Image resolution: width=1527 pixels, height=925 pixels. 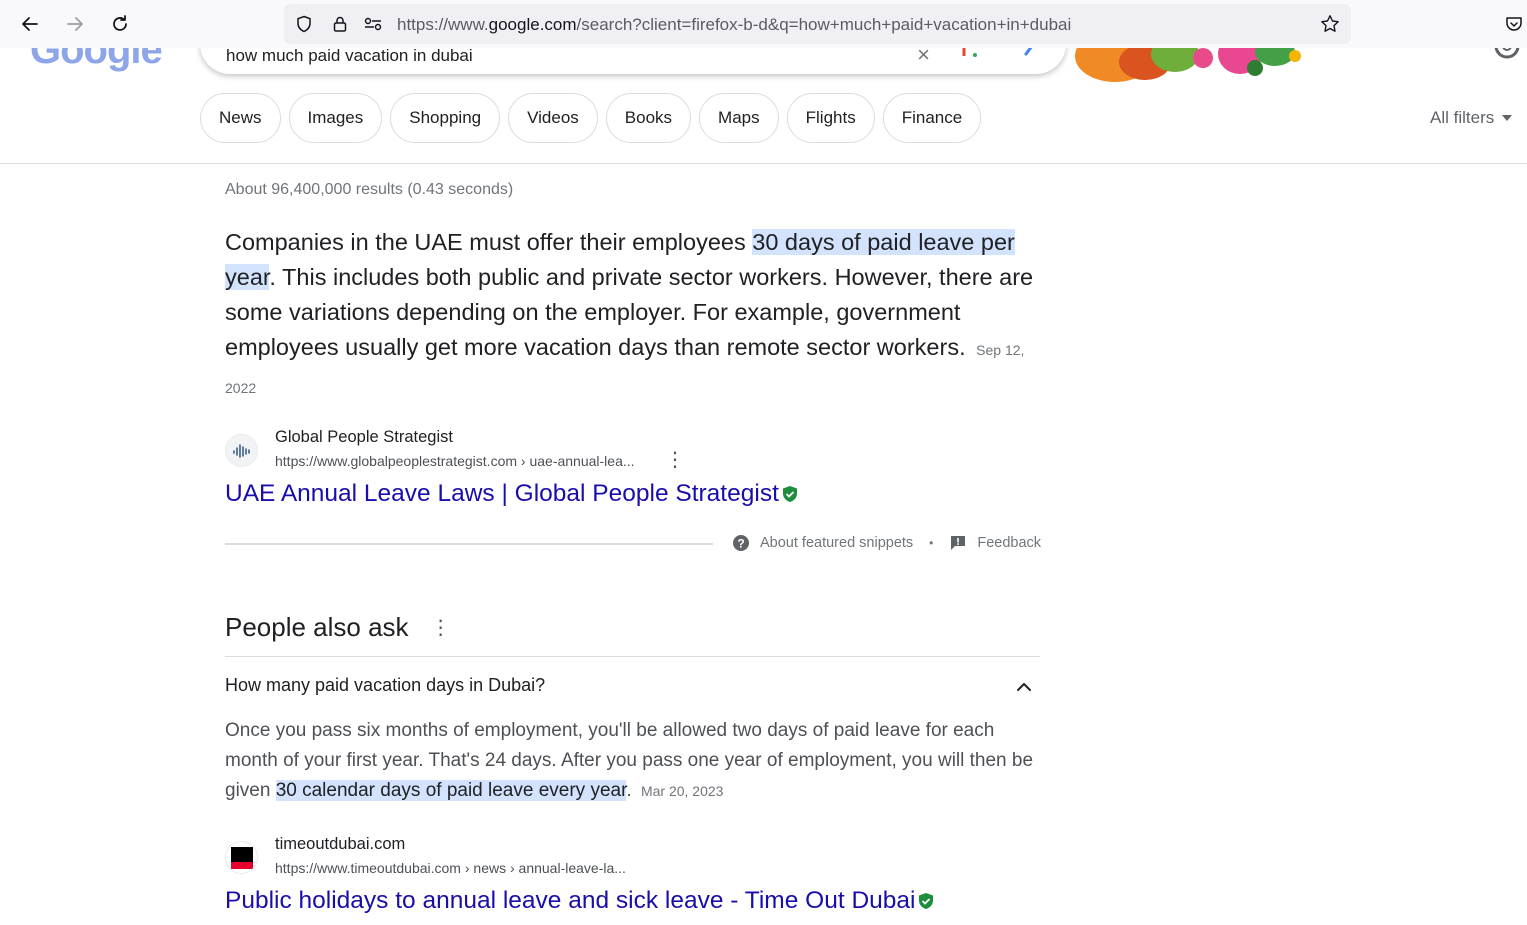 I want to click on caret-down-icon, so click(x=1507, y=118).